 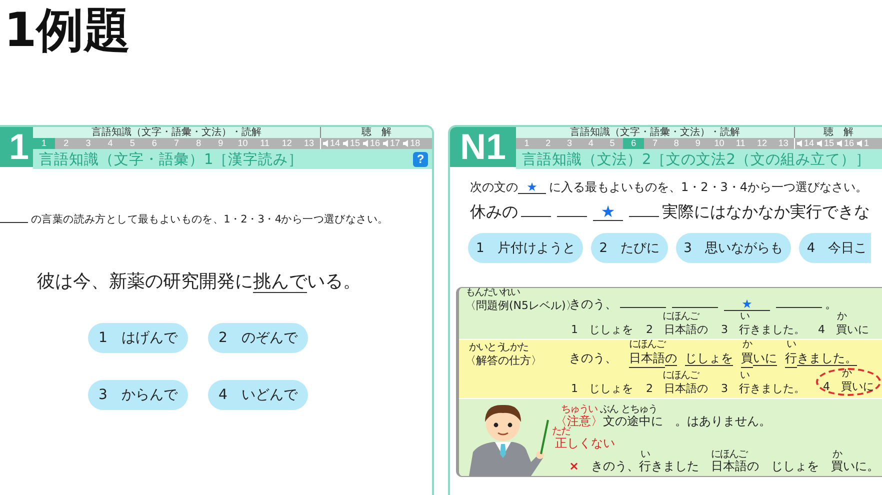 What do you see at coordinates (420, 159) in the screenshot?
I see `help-button: ?` at bounding box center [420, 159].